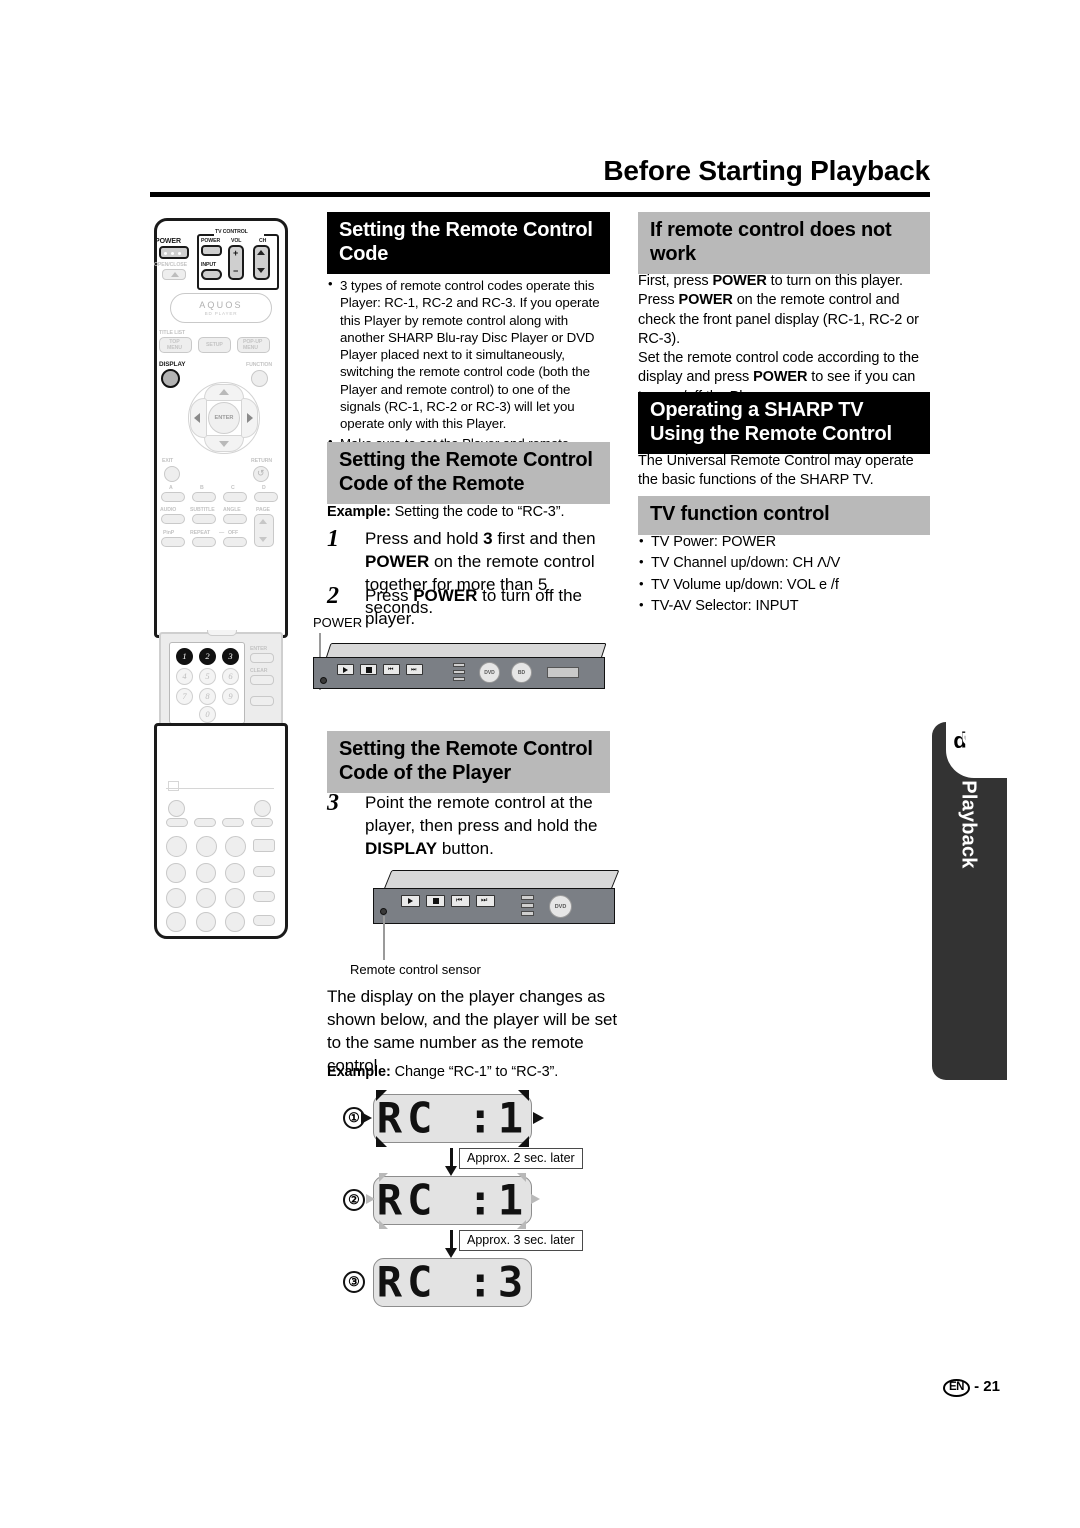  What do you see at coordinates (333, 596) in the screenshot?
I see `step-2-number: 2` at bounding box center [333, 596].